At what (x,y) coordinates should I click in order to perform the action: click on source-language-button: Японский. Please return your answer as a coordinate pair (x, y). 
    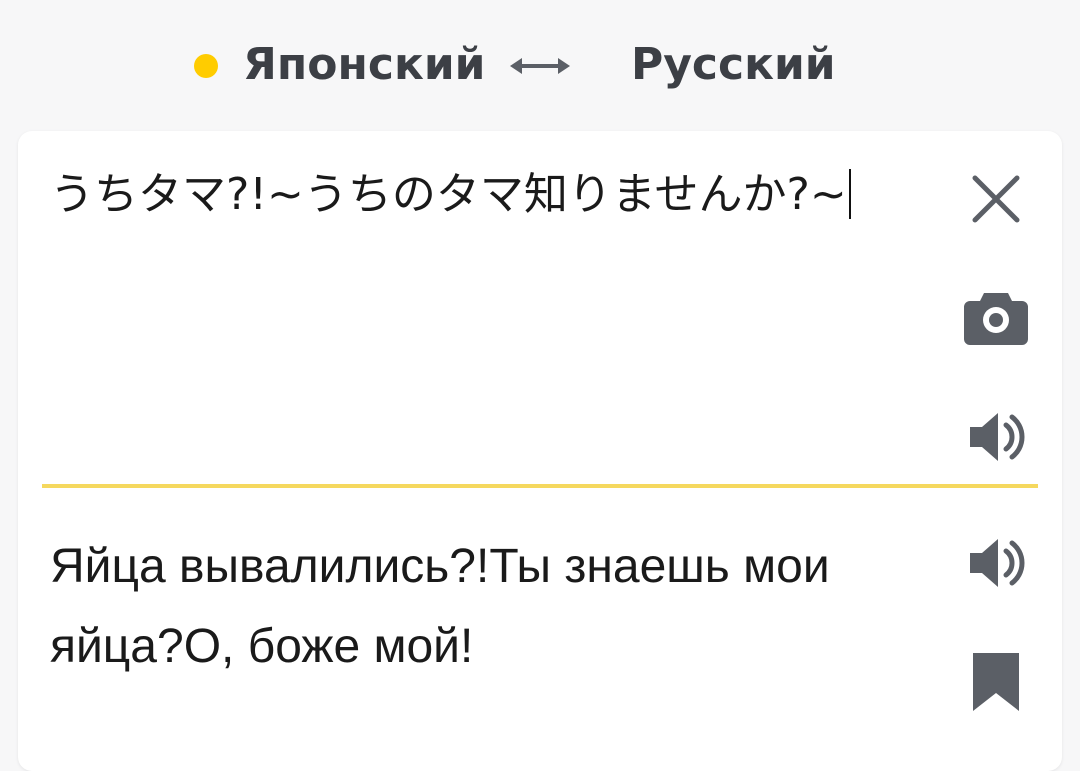
    Looking at the image, I should click on (364, 65).